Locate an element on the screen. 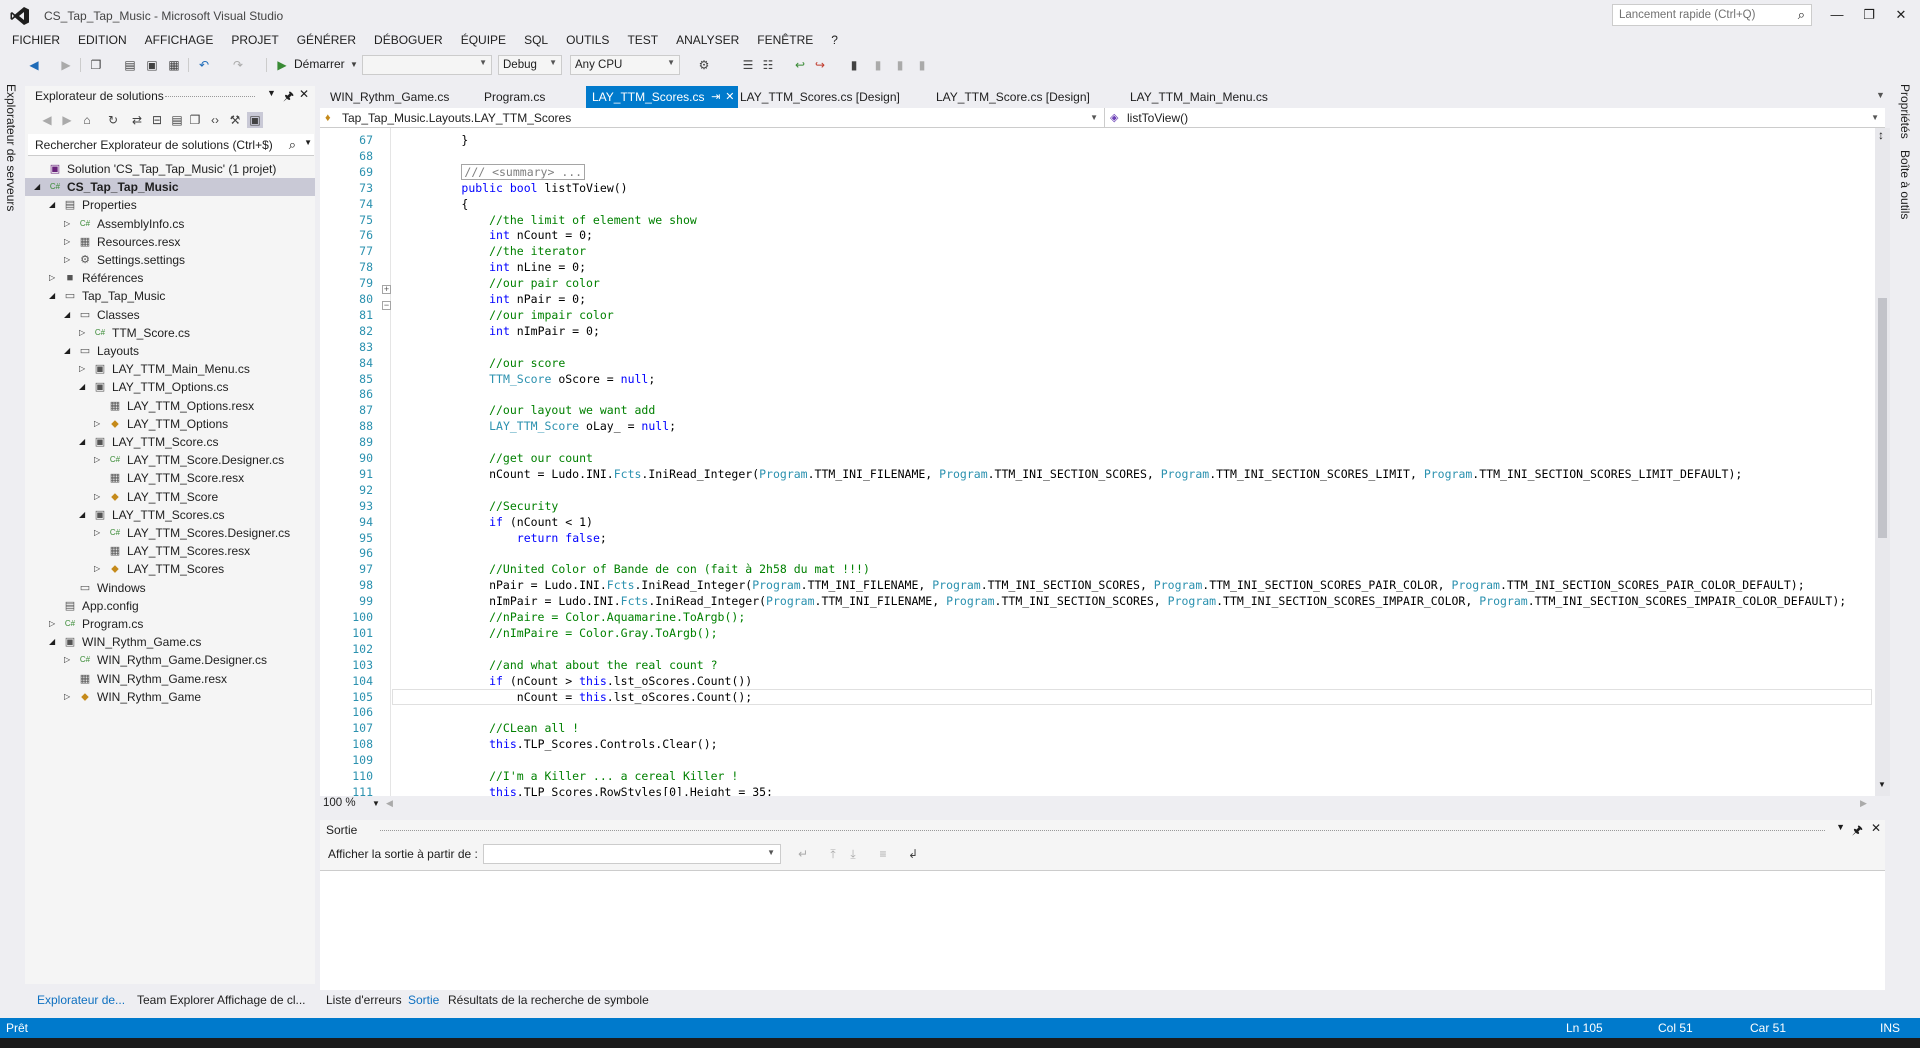 This screenshot has height=1048, width=1920. zoom-level: 100 % is located at coordinates (339, 803).